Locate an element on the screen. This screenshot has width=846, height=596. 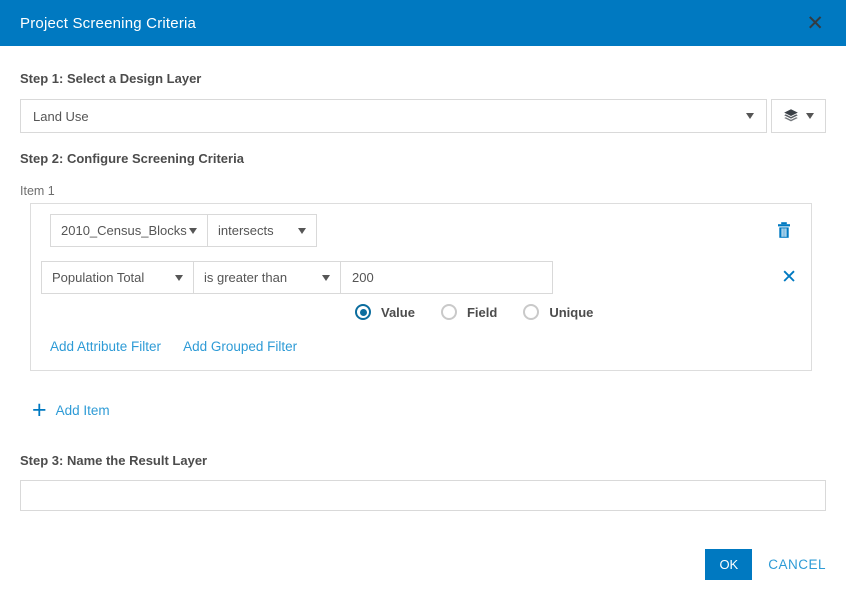
step3-label: Step 3: Name the Result Layer is located at coordinates (114, 460).